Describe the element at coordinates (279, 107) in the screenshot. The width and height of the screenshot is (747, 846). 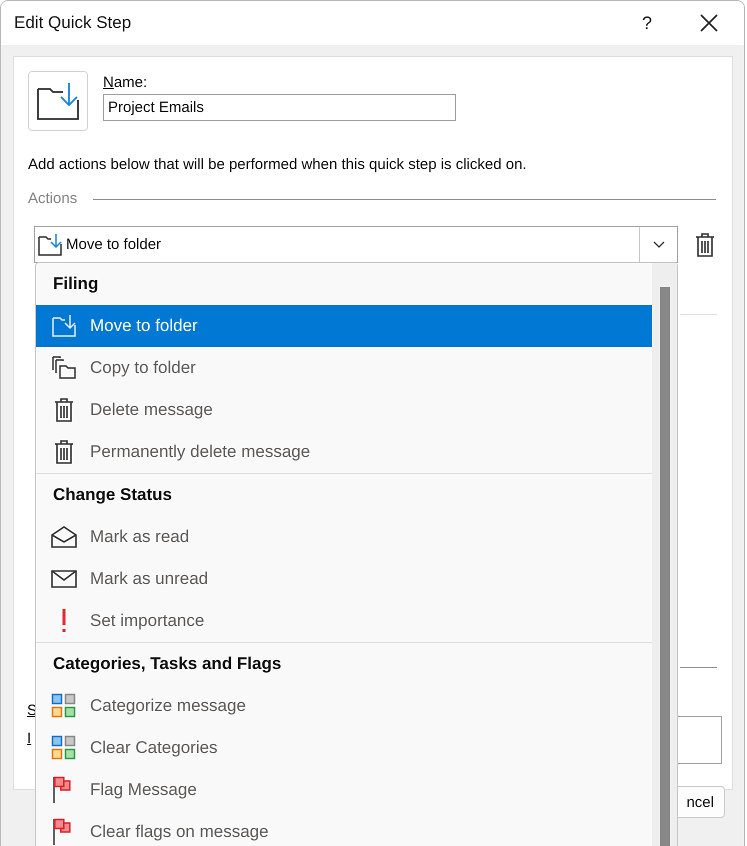
I see `name-input: Project Emails` at that location.